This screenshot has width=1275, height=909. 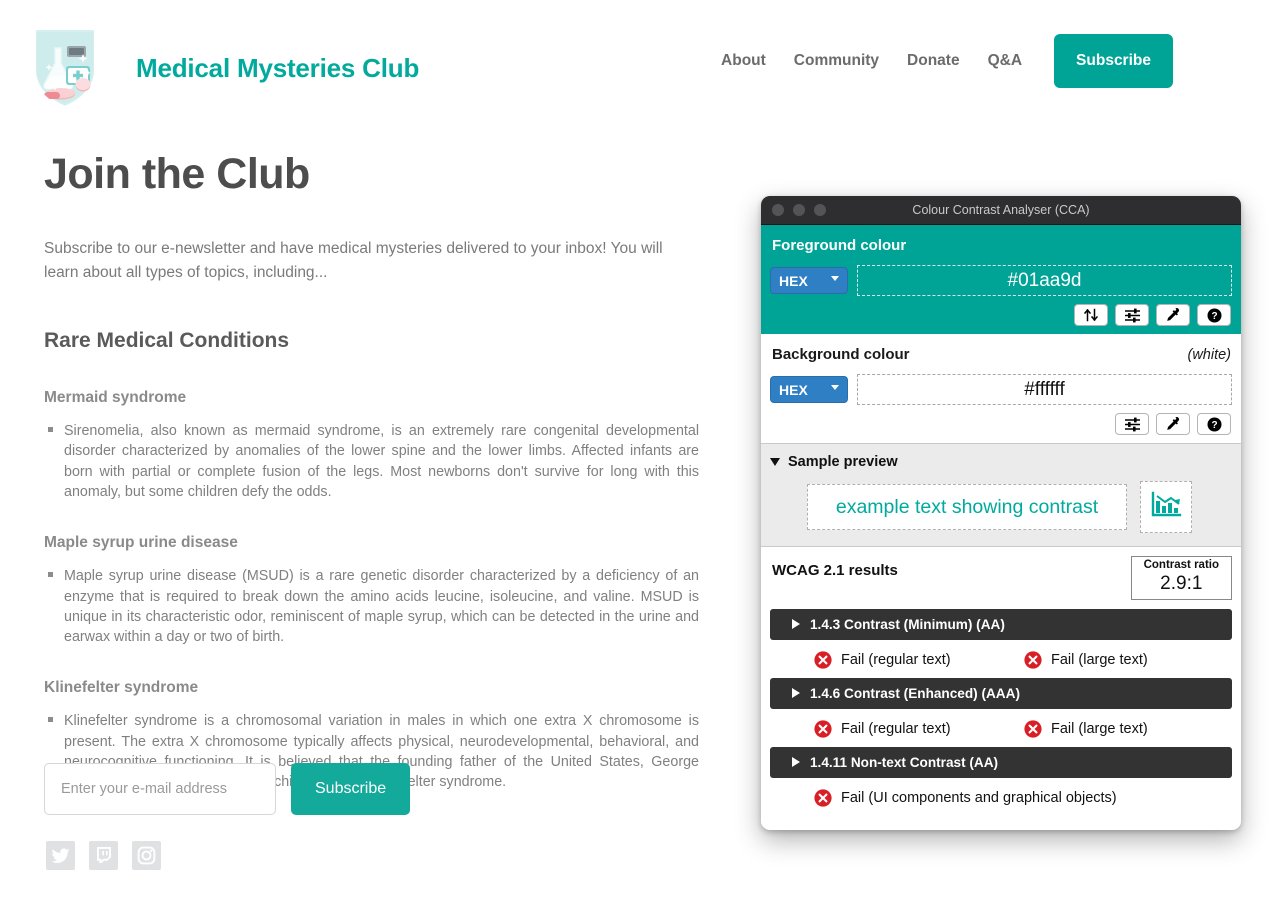 I want to click on background-hex-input, so click(x=1044, y=389).